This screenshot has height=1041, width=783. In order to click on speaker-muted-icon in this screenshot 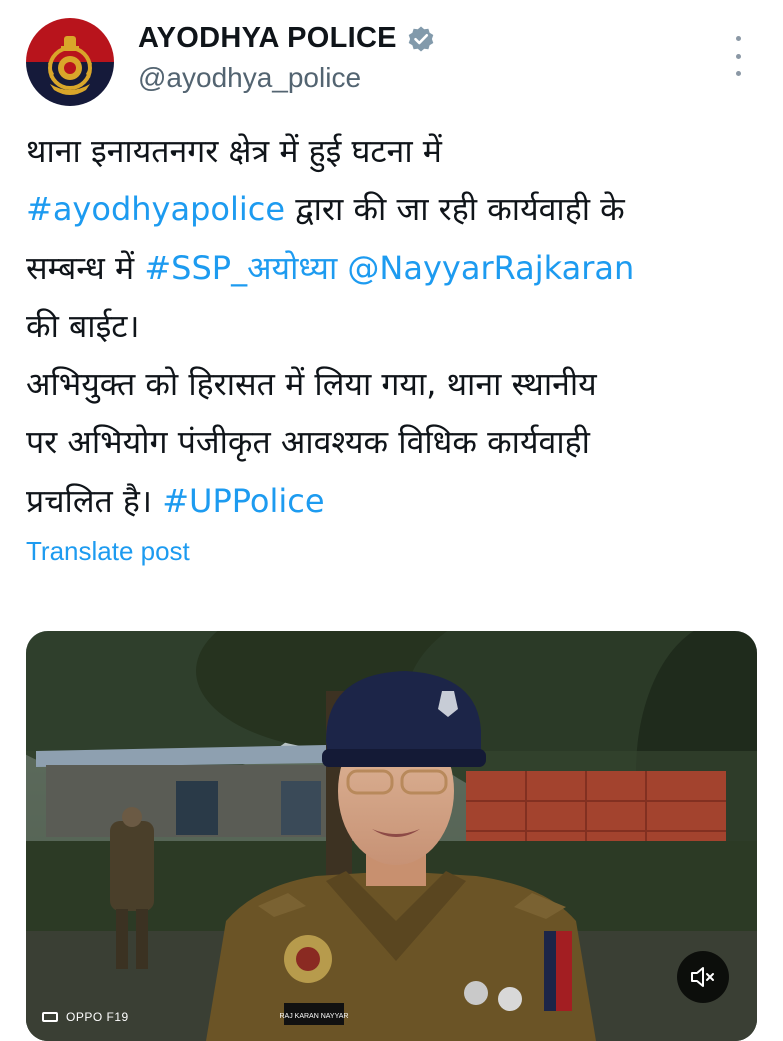, I will do `click(702, 977)`.